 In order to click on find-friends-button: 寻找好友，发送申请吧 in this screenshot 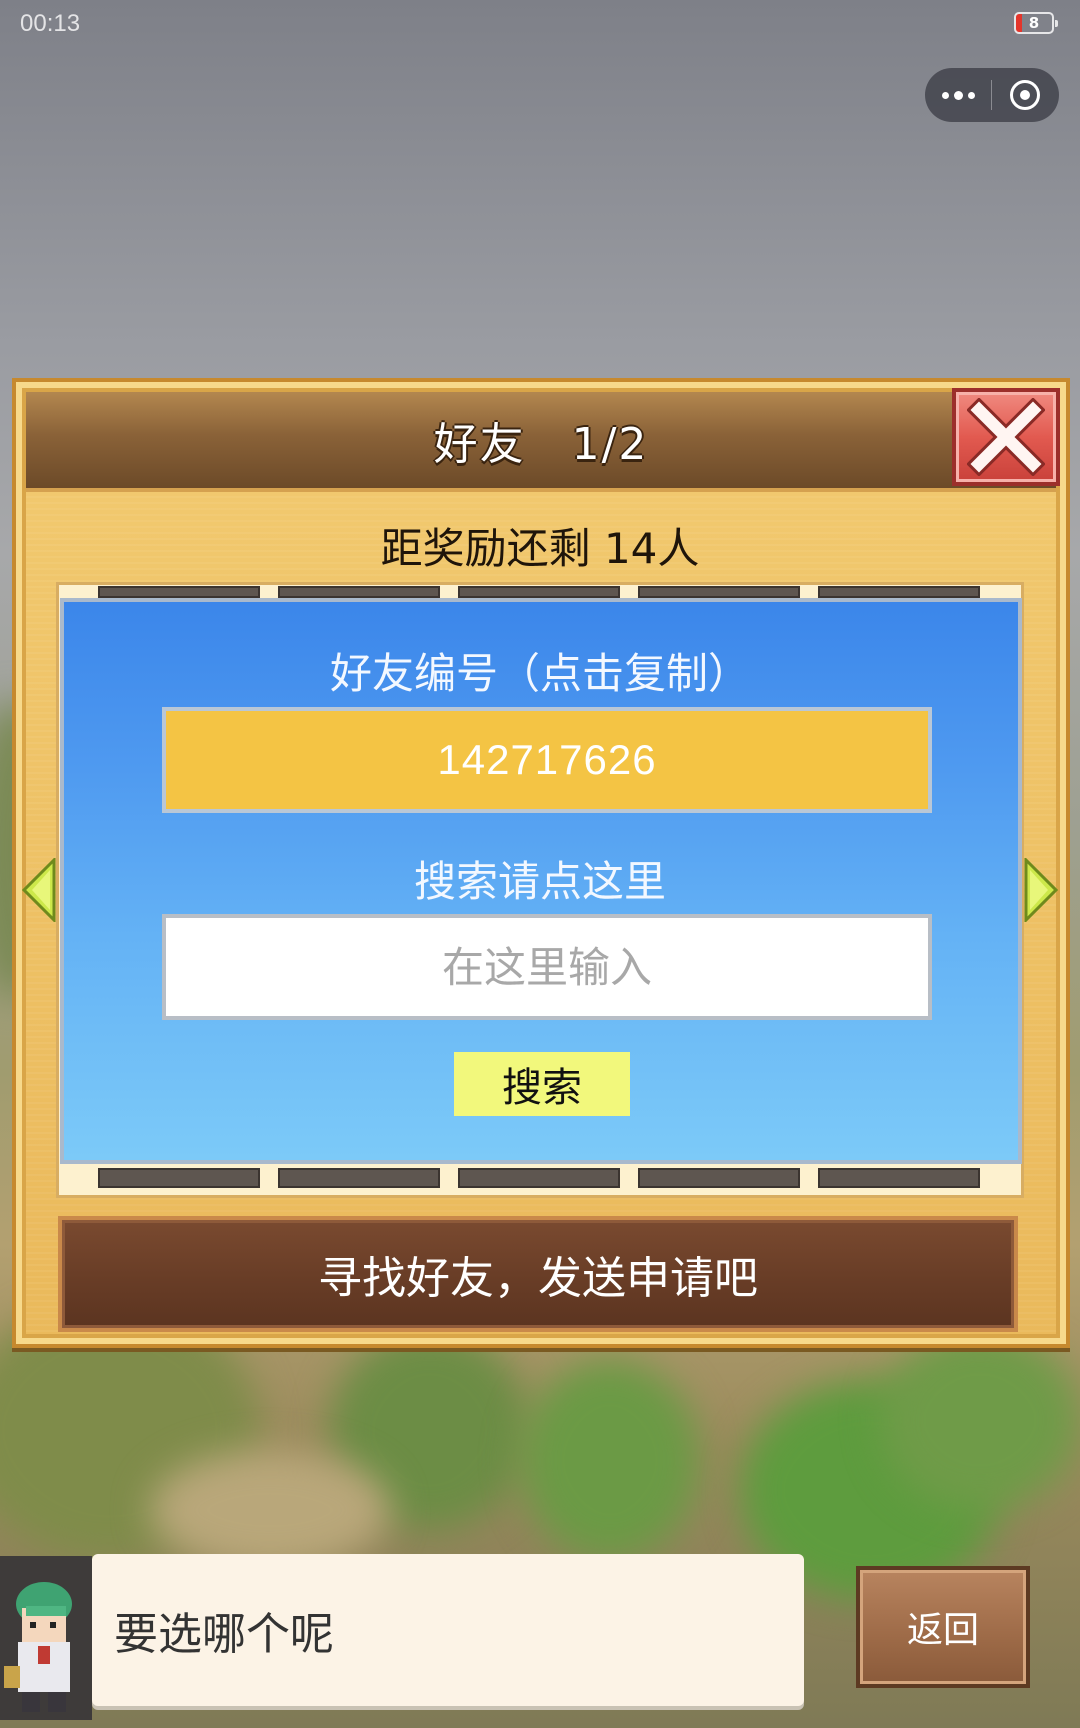, I will do `click(538, 1274)`.